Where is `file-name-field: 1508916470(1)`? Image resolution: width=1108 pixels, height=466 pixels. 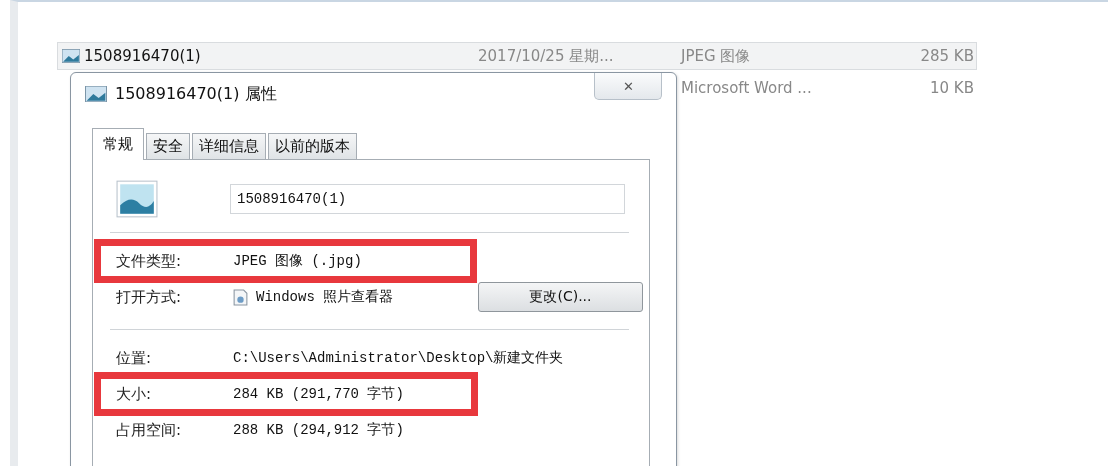 file-name-field: 1508916470(1) is located at coordinates (427, 199).